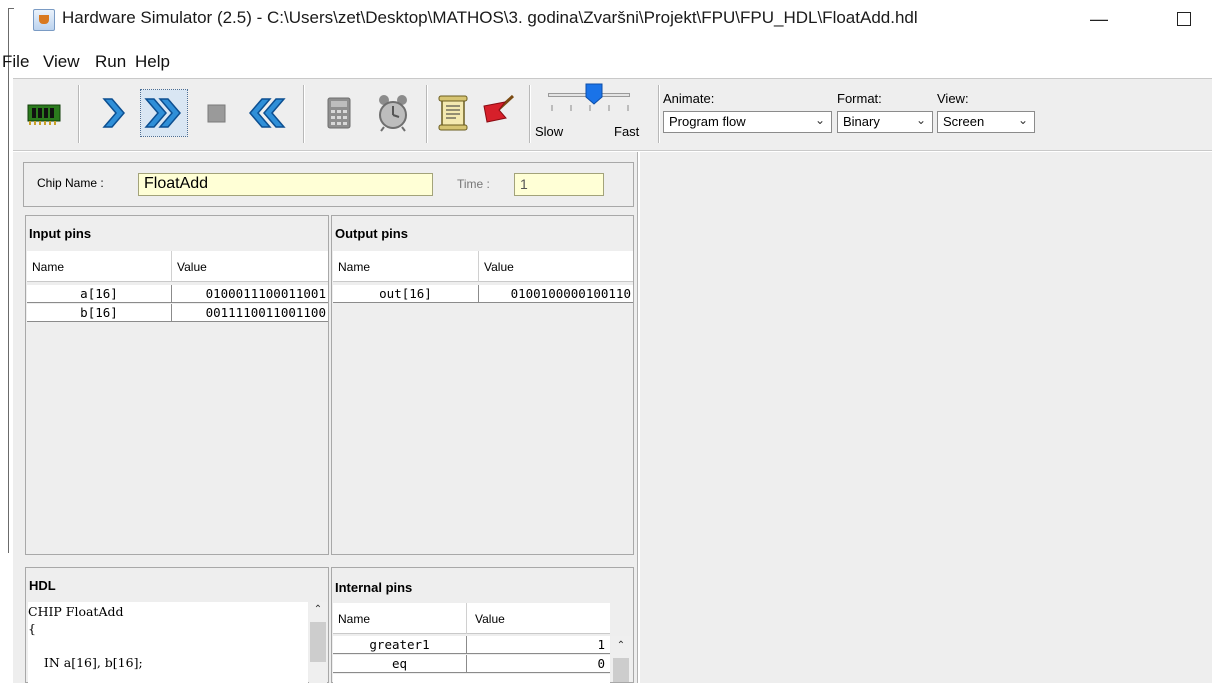 The height and width of the screenshot is (683, 1212). I want to click on hdl-scroll-thumb, so click(318, 642).